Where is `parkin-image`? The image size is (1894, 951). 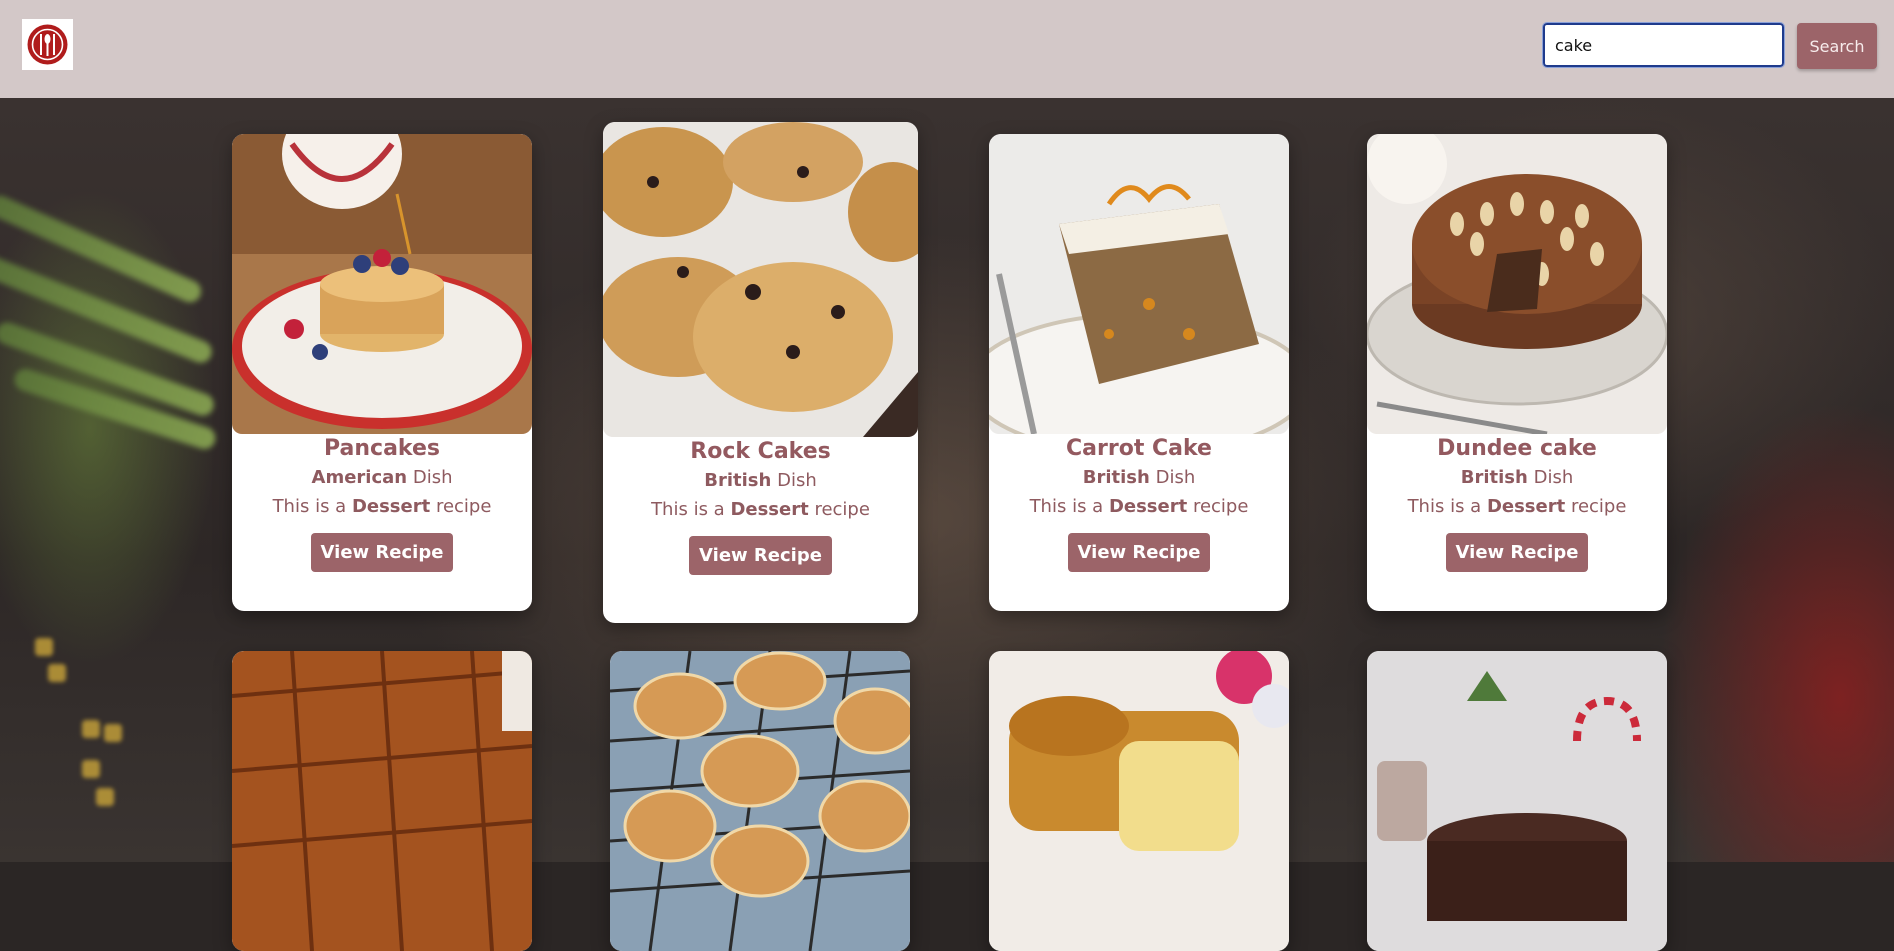
parkin-image is located at coordinates (382, 801).